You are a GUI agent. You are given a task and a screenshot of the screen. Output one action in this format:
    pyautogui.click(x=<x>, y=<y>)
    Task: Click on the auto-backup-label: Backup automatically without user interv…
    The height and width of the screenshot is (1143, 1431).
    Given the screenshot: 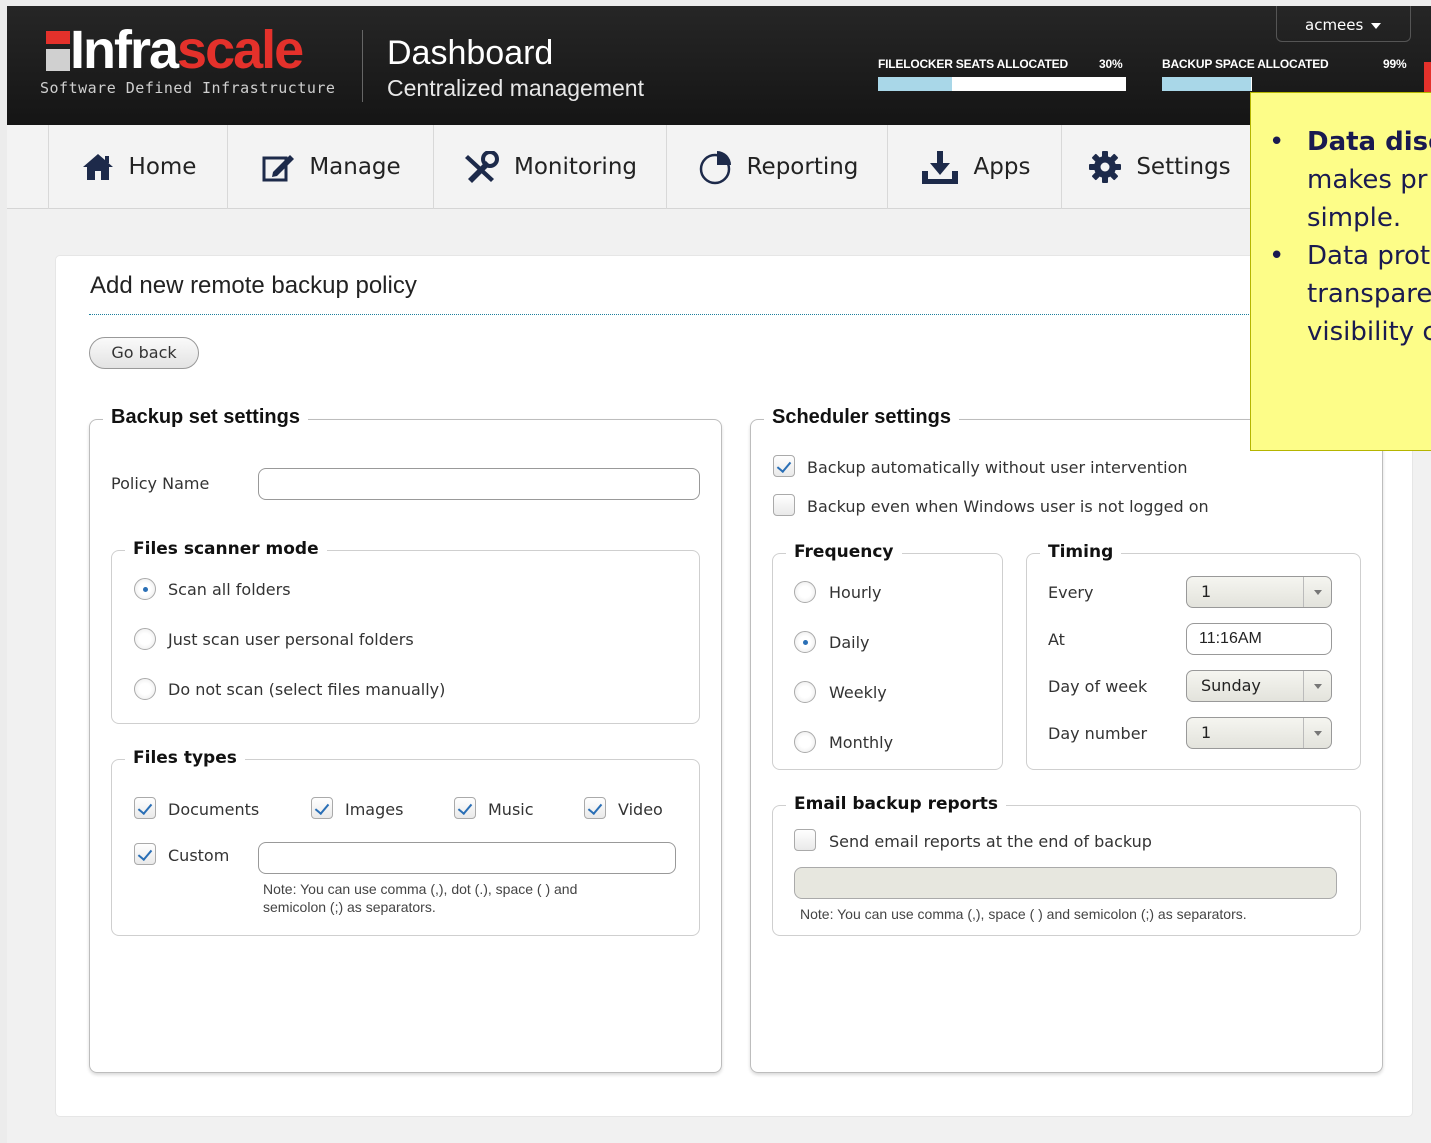 What is the action you would take?
    pyautogui.click(x=997, y=467)
    